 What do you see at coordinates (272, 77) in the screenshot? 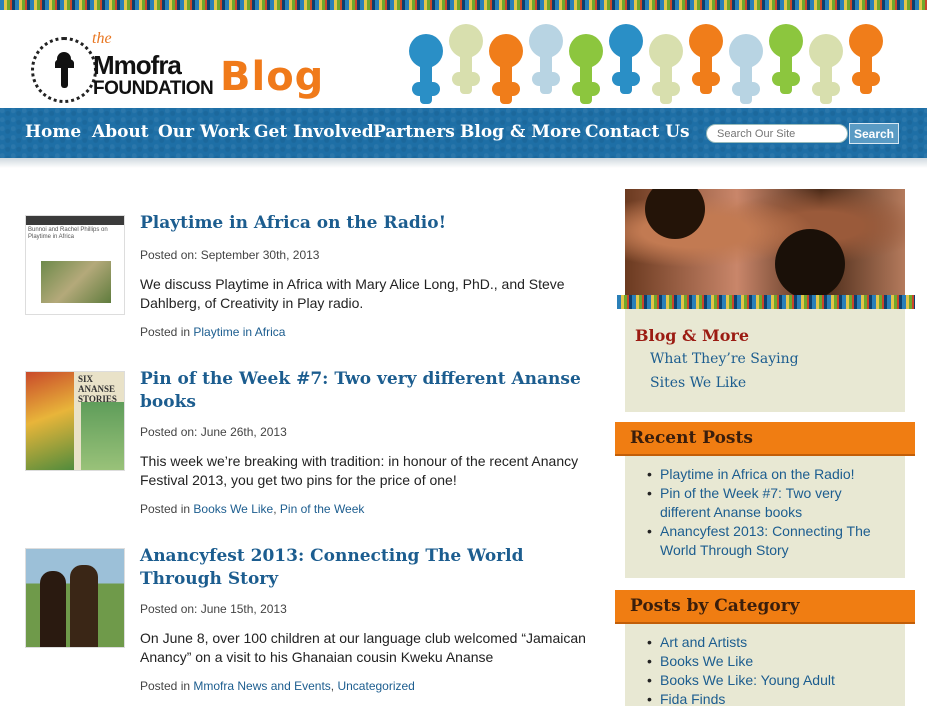
I see `logo-blog: Blog` at bounding box center [272, 77].